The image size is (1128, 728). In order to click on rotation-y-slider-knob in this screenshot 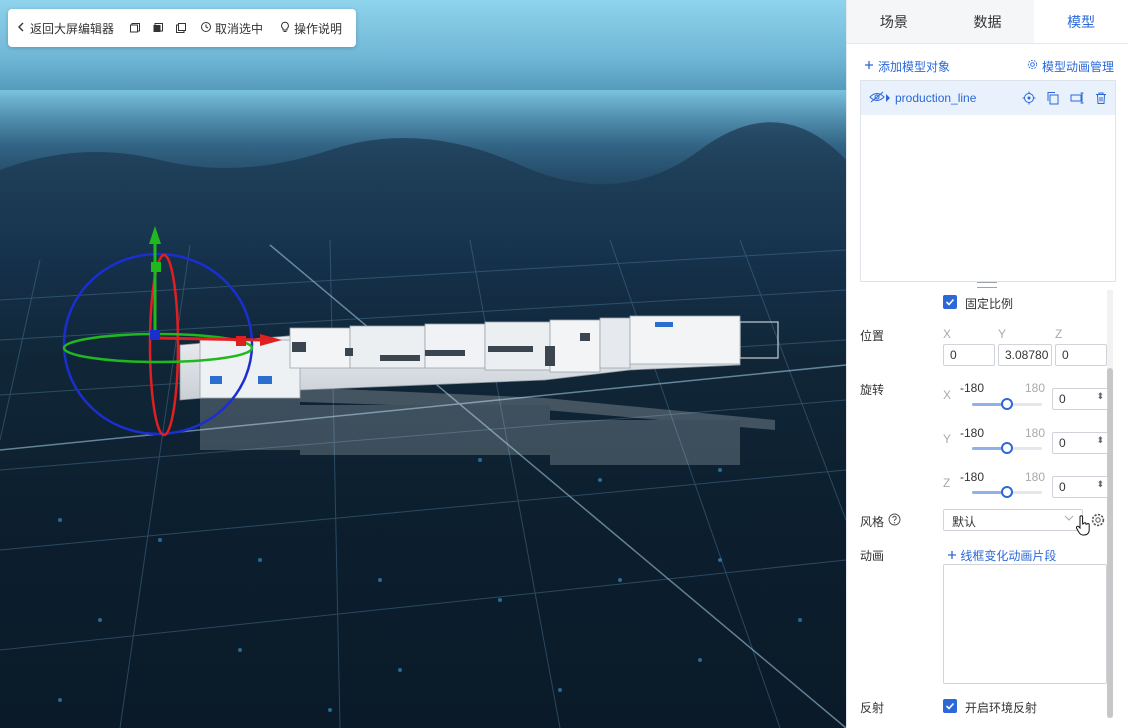, I will do `click(1007, 448)`.